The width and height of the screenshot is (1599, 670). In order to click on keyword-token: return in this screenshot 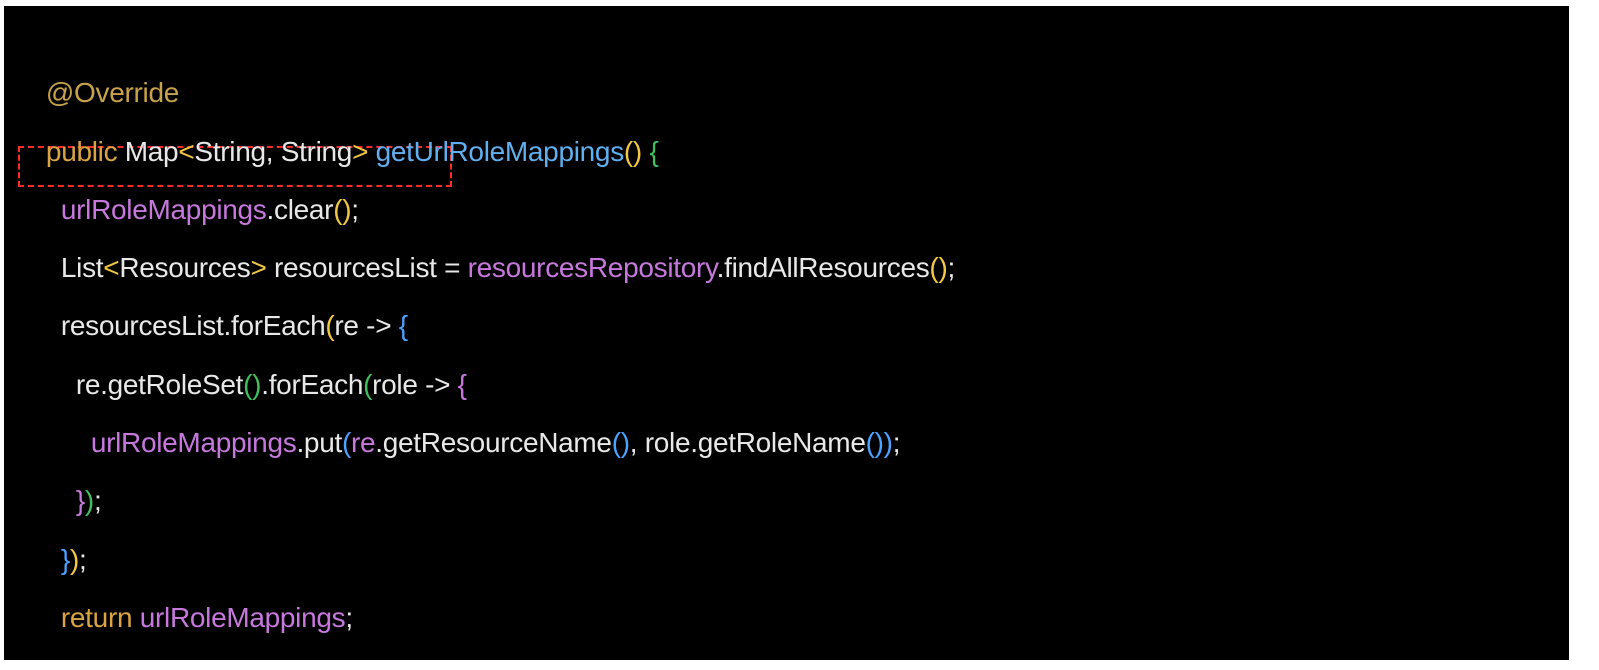, I will do `click(96, 617)`.